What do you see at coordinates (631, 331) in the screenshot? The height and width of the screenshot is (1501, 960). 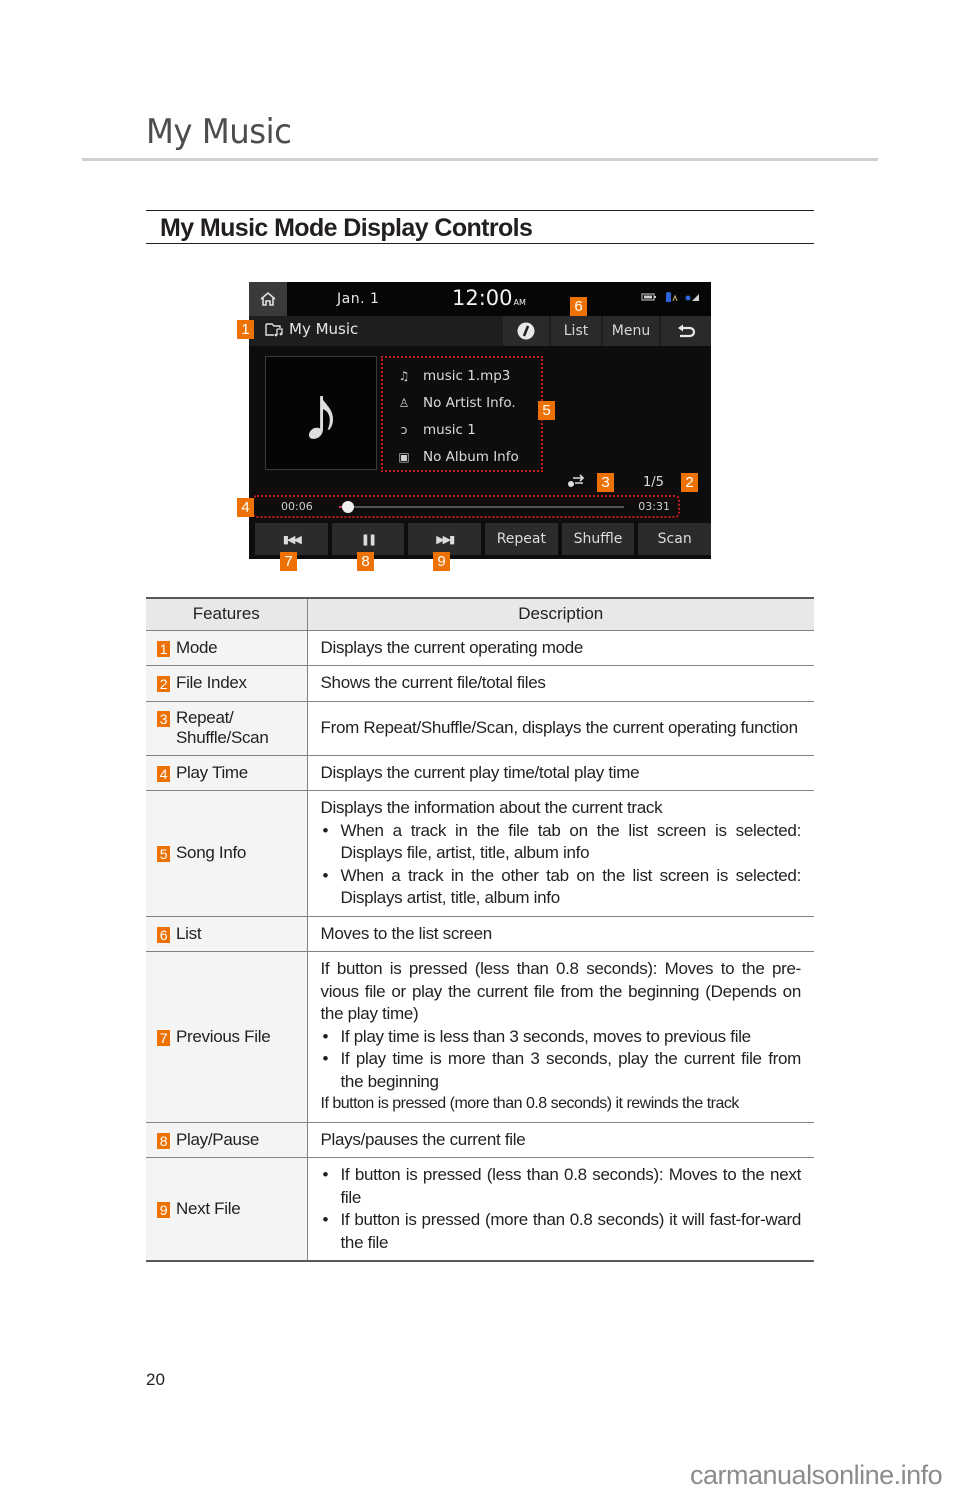 I see `menu-button: Menu` at bounding box center [631, 331].